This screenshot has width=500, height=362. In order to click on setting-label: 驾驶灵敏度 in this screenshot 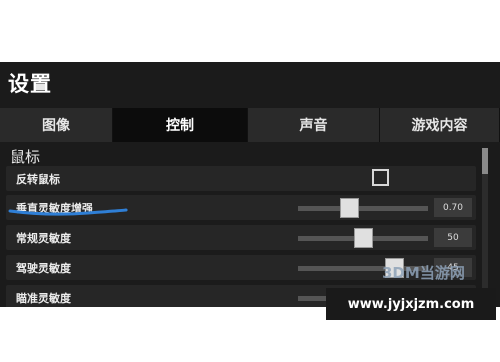, I will do `click(43, 268)`.